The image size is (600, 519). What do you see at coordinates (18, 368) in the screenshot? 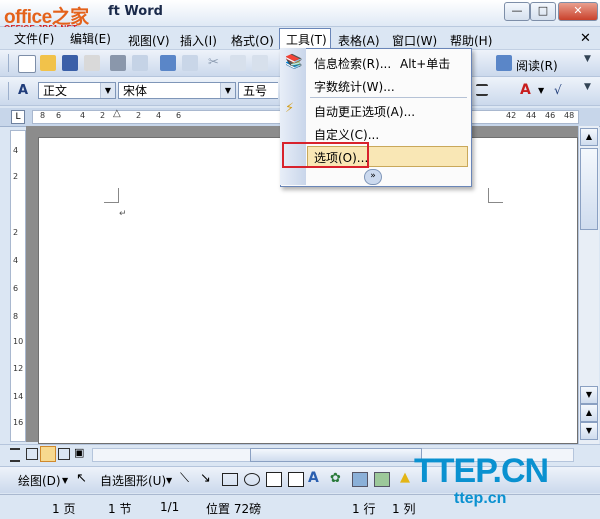
I see `ruler-number: 12` at bounding box center [18, 368].